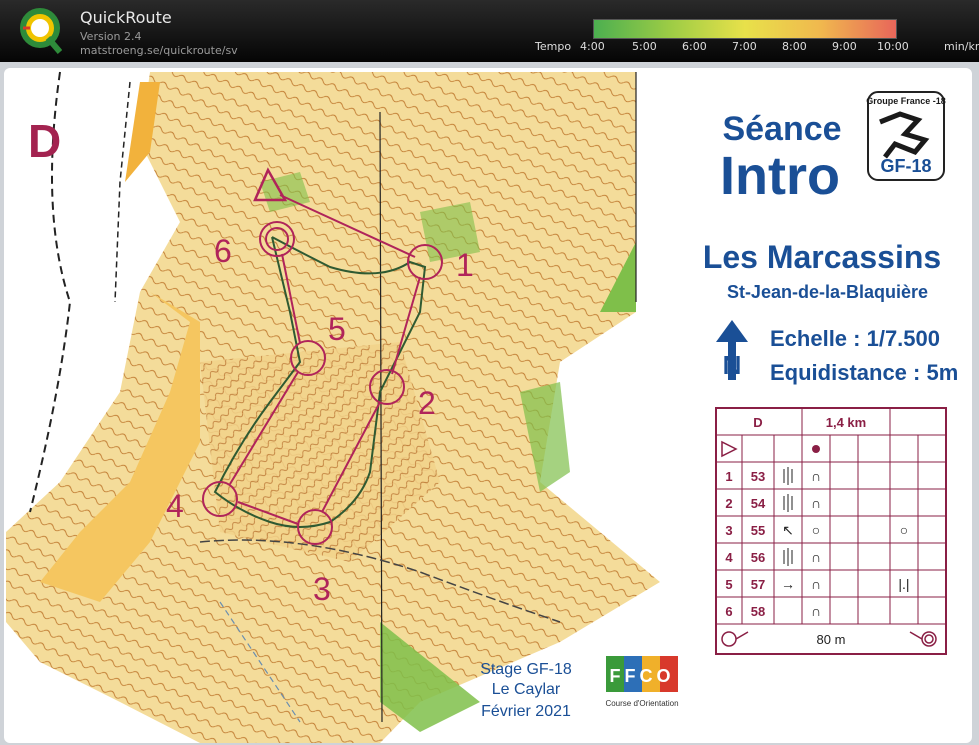 The image size is (979, 745). What do you see at coordinates (864, 372) in the screenshot?
I see `equidistance-text: Equidistance : 5m` at bounding box center [864, 372].